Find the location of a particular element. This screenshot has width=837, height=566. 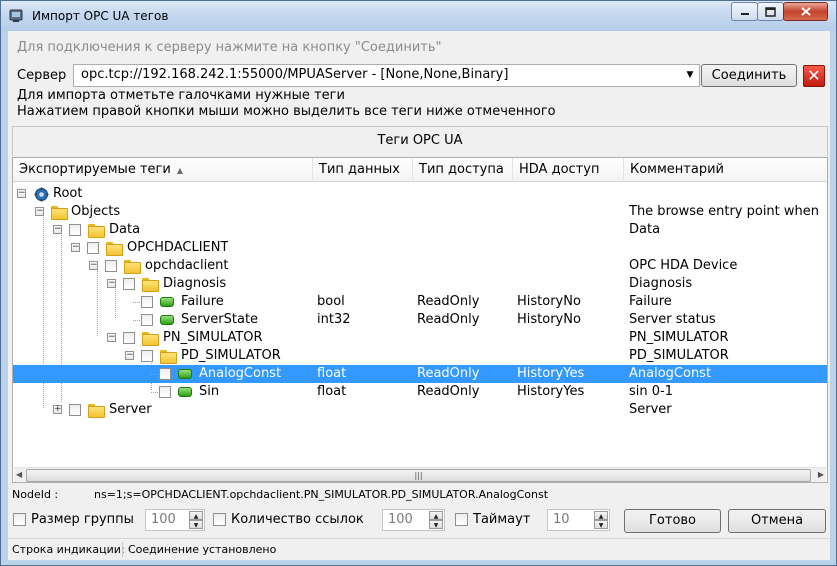

minimize-button is located at coordinates (744, 11).